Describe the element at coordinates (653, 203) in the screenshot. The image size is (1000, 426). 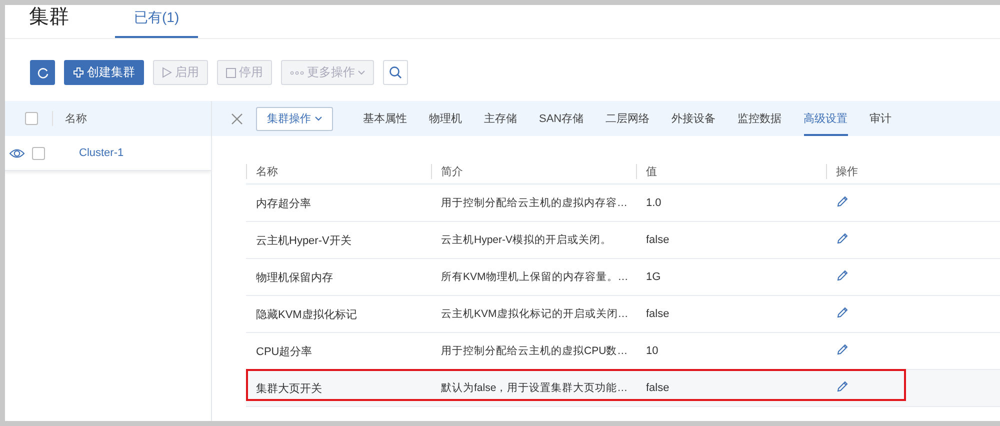
I see `table-cell-text: 1.0` at that location.